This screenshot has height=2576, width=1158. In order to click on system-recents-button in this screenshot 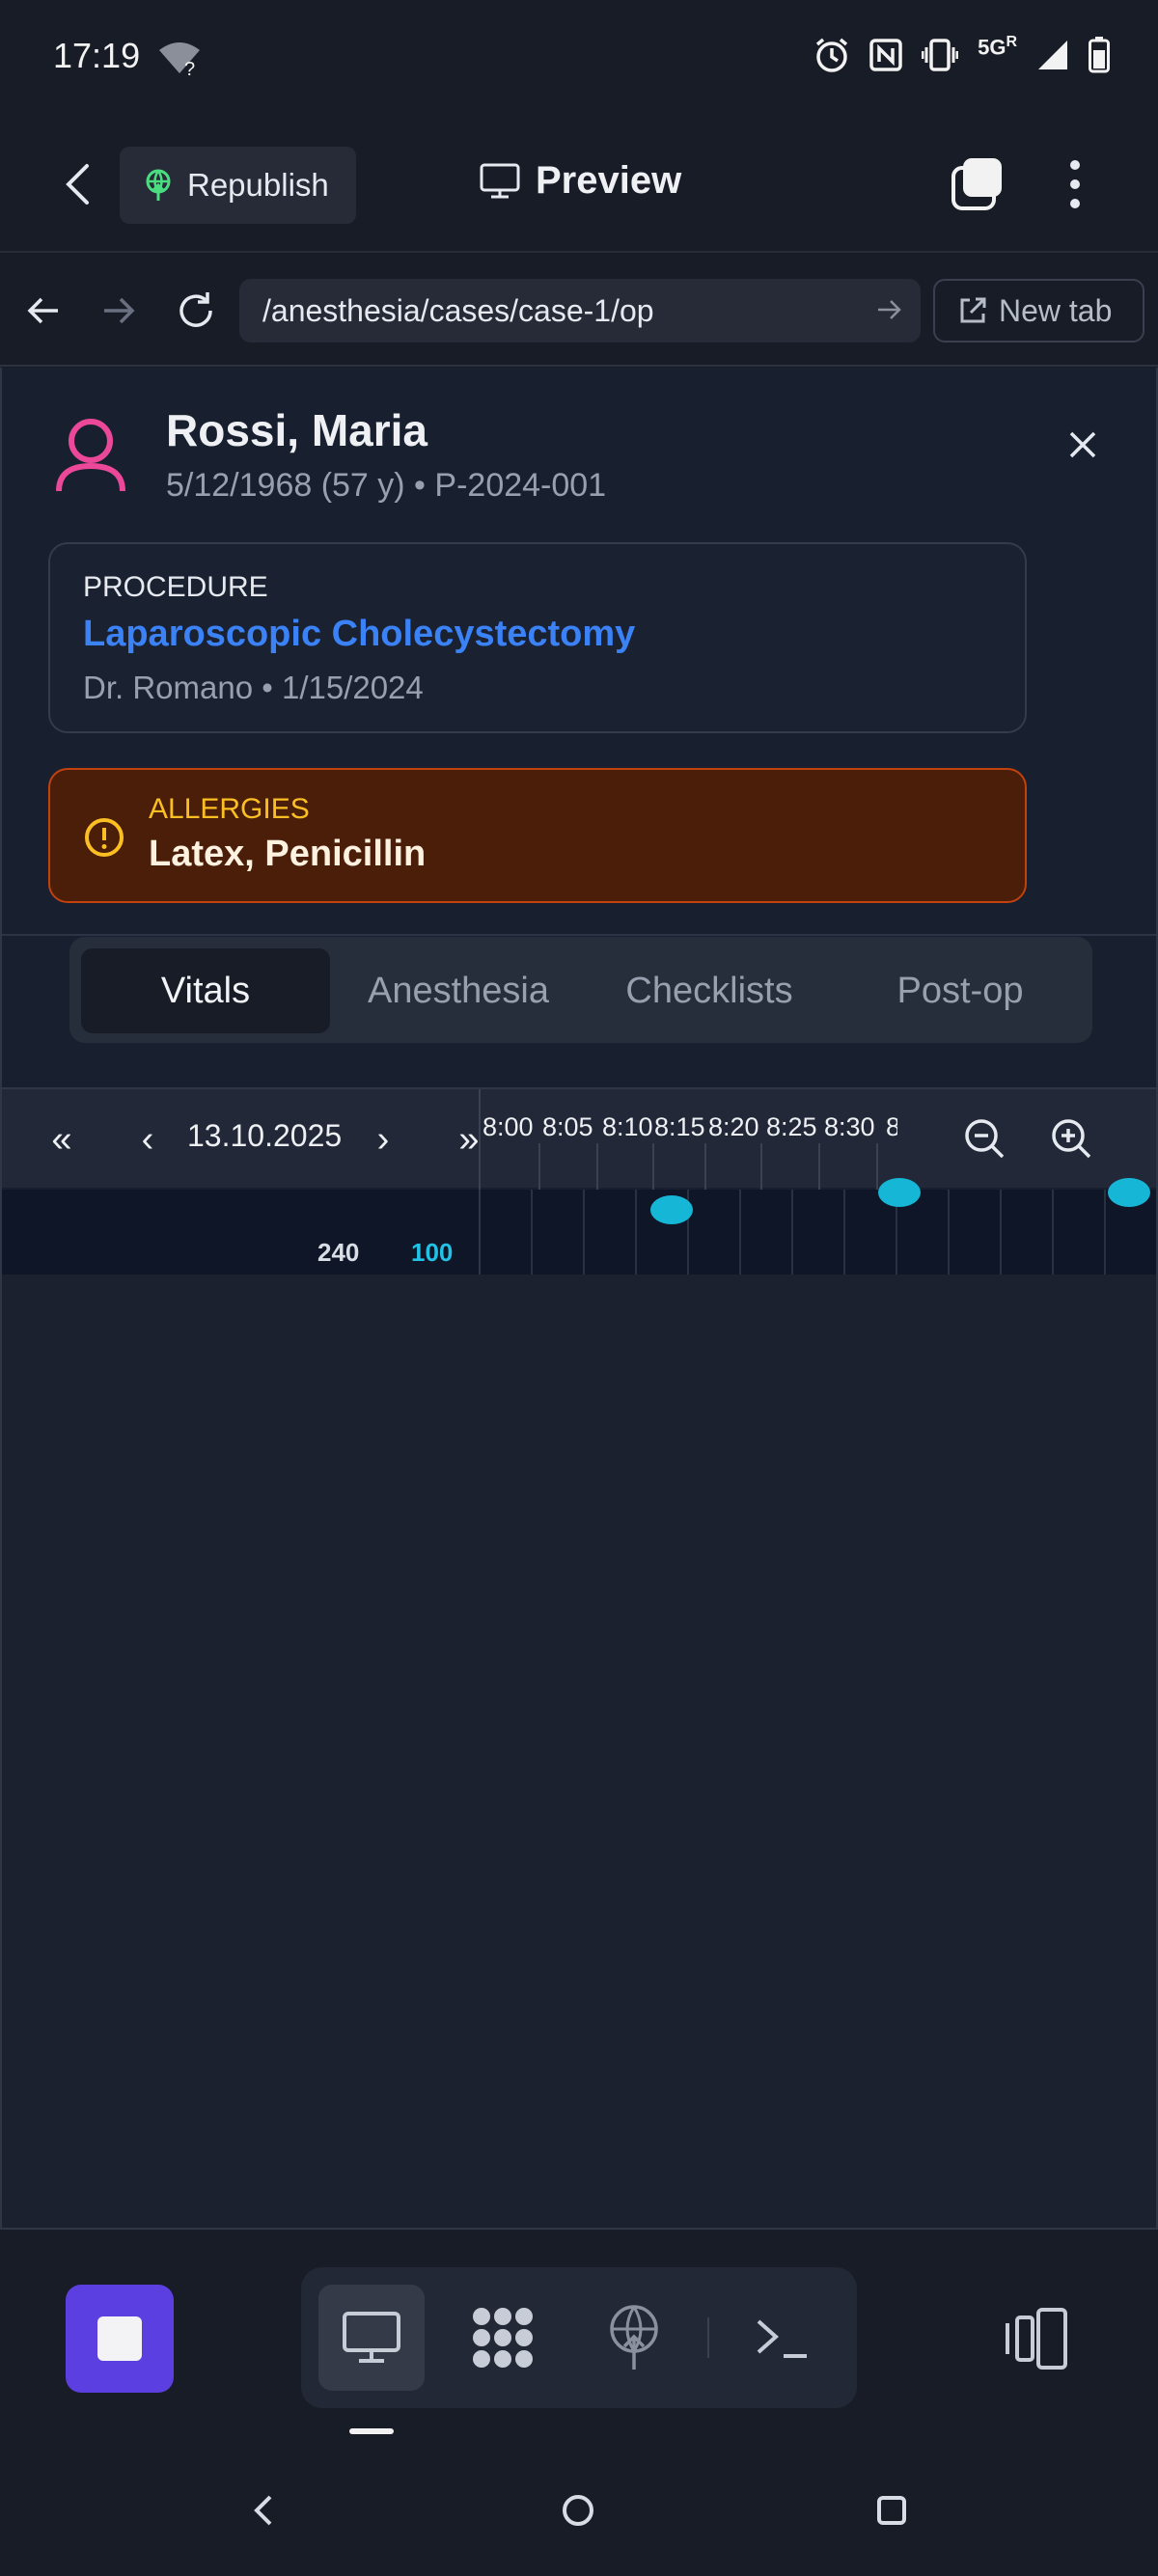, I will do `click(891, 2511)`.